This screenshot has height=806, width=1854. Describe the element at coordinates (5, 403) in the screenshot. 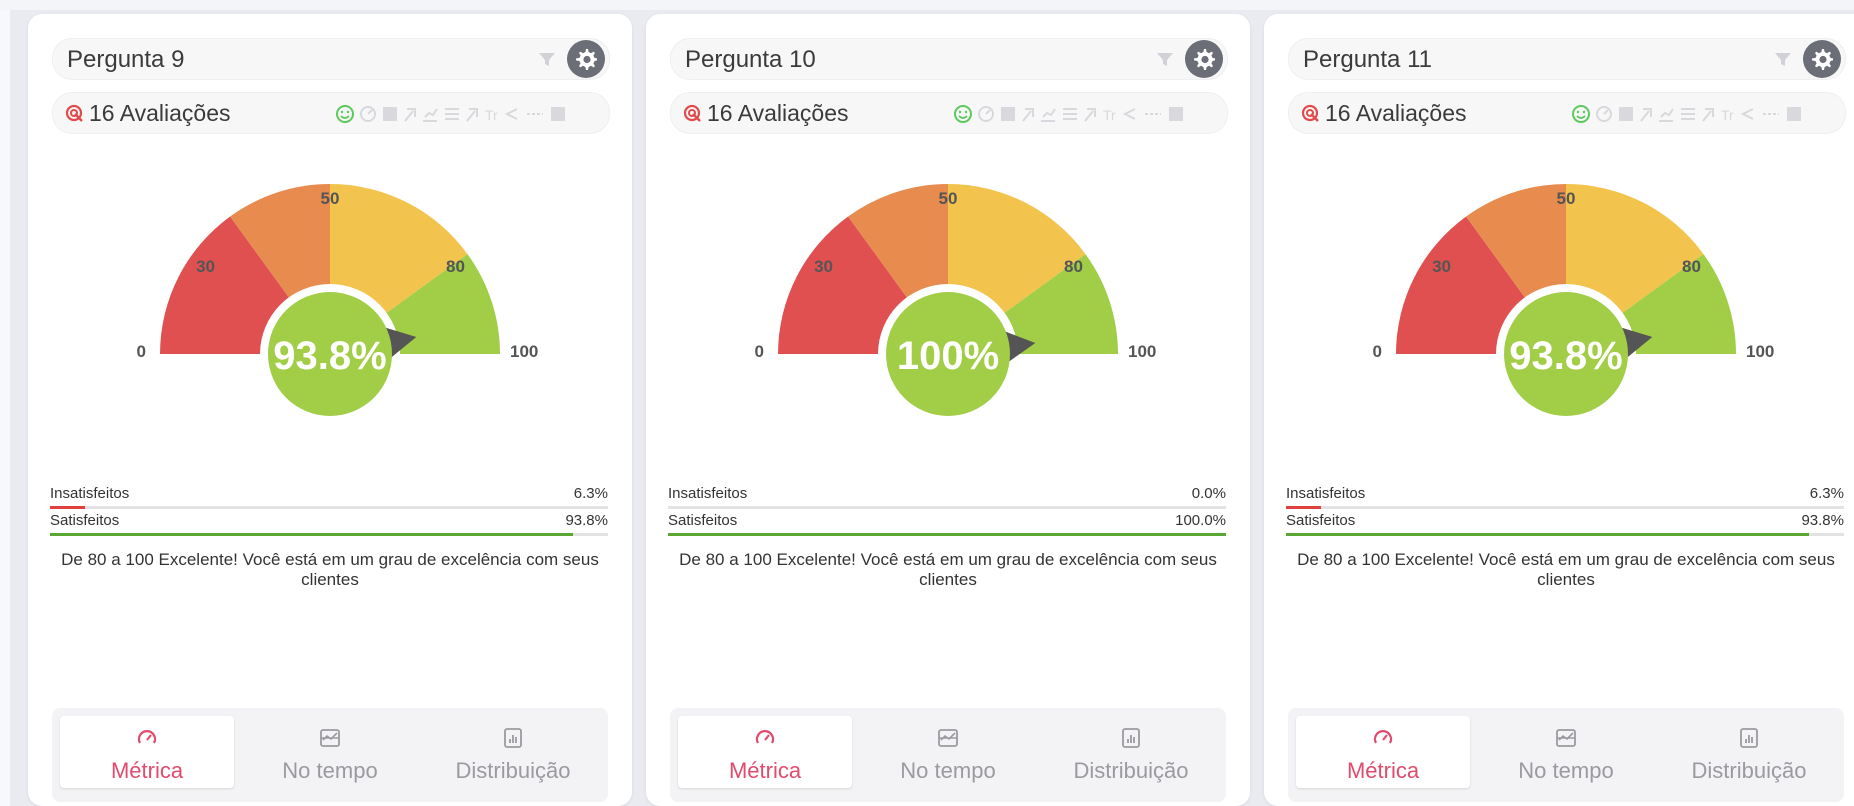

I see `left-edge` at that location.